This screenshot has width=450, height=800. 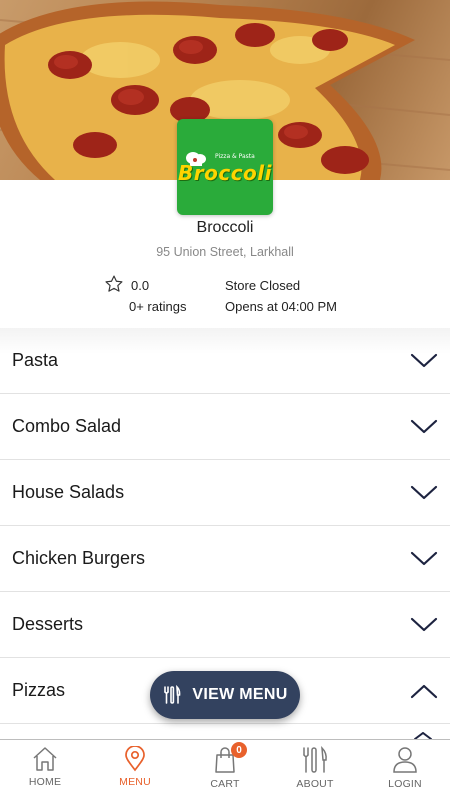 I want to click on ratings-count: 0+ ratings, so click(x=158, y=306).